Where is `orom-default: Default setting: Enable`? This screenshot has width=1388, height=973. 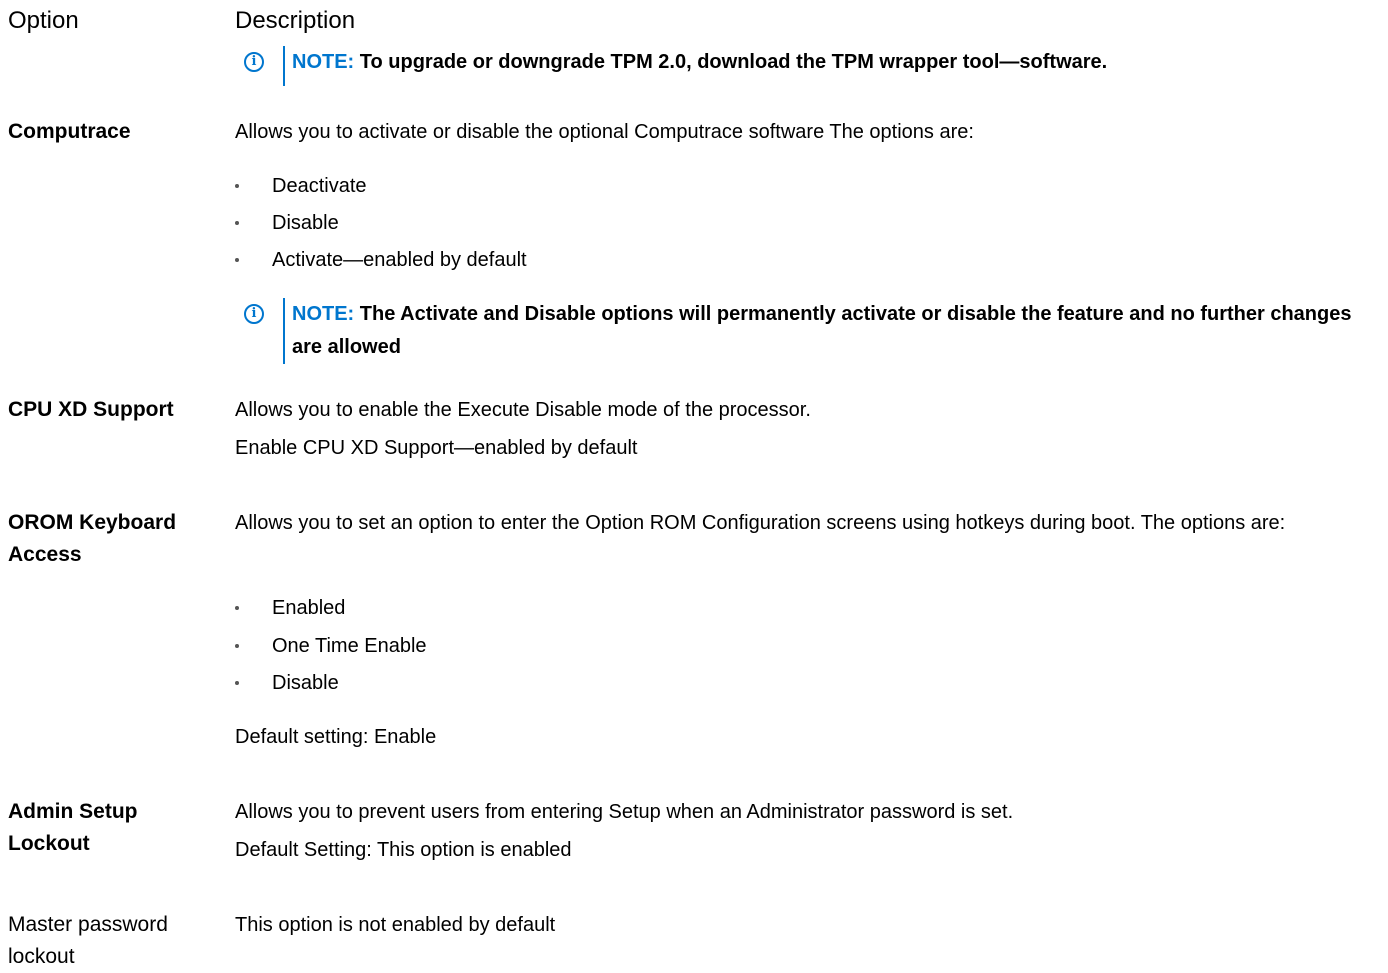
orom-default: Default setting: Enable is located at coordinates (336, 737).